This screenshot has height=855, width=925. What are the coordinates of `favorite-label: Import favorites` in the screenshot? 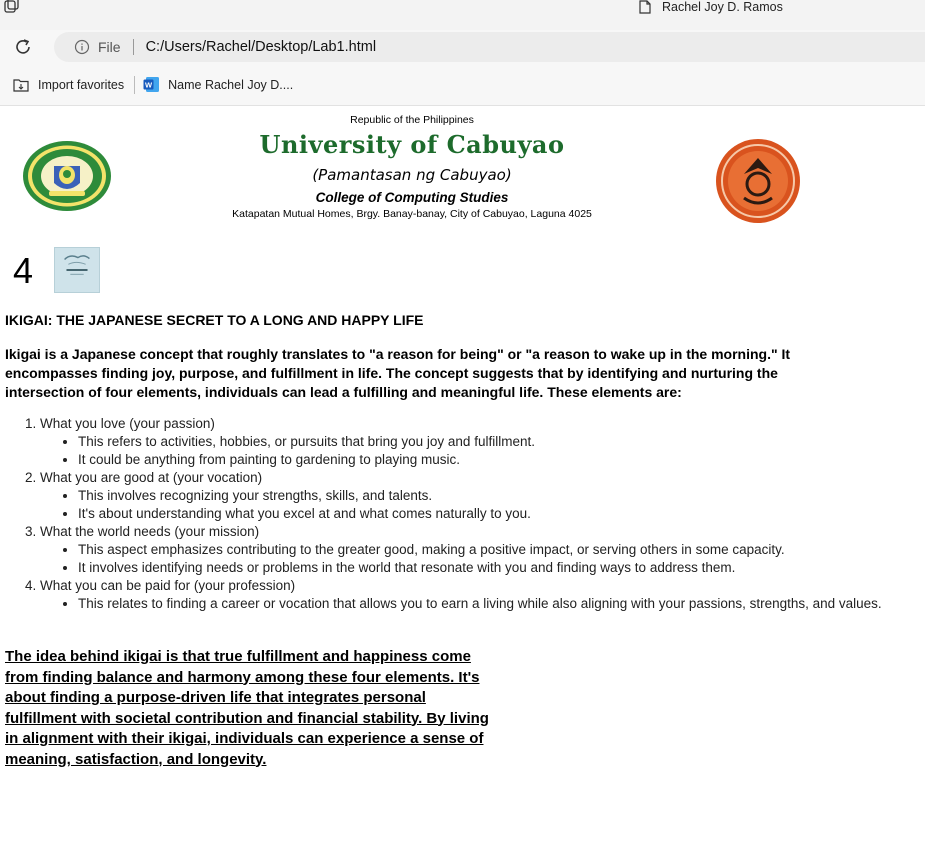 It's located at (81, 84).